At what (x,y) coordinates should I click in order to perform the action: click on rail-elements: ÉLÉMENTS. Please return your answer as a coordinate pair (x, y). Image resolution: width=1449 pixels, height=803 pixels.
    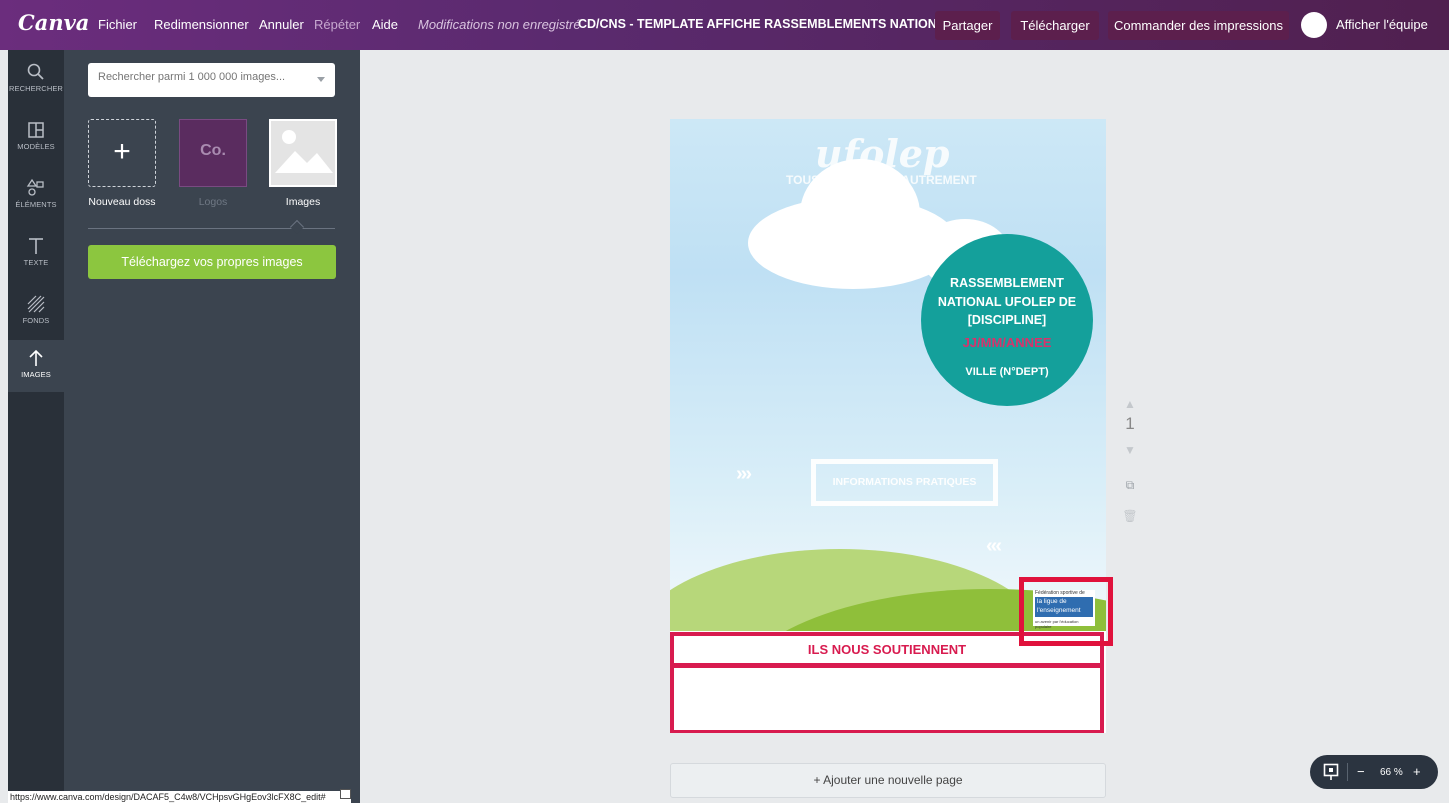
    Looking at the image, I should click on (36, 199).